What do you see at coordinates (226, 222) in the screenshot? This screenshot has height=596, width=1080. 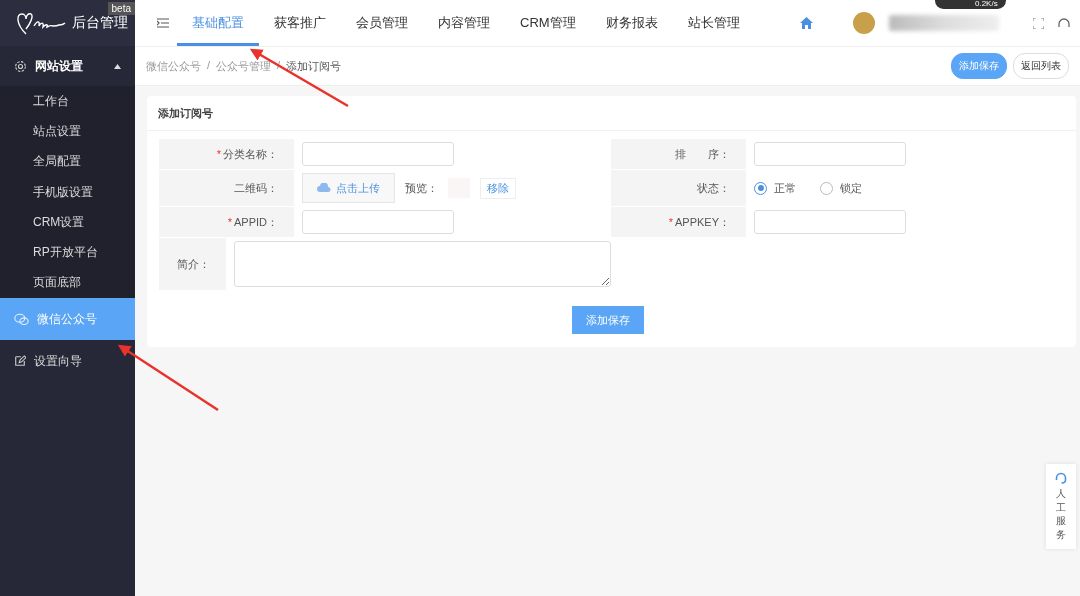 I see `field-label: * APPID：` at bounding box center [226, 222].